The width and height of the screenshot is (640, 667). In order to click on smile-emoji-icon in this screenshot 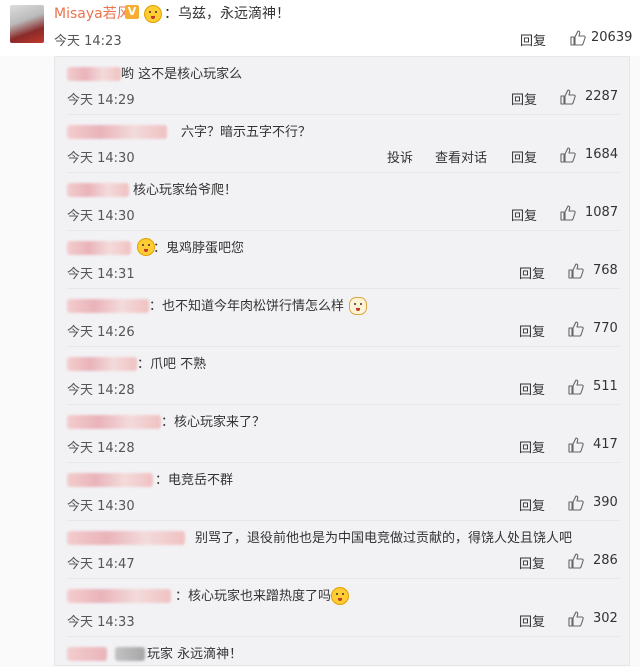, I will do `click(153, 14)`.